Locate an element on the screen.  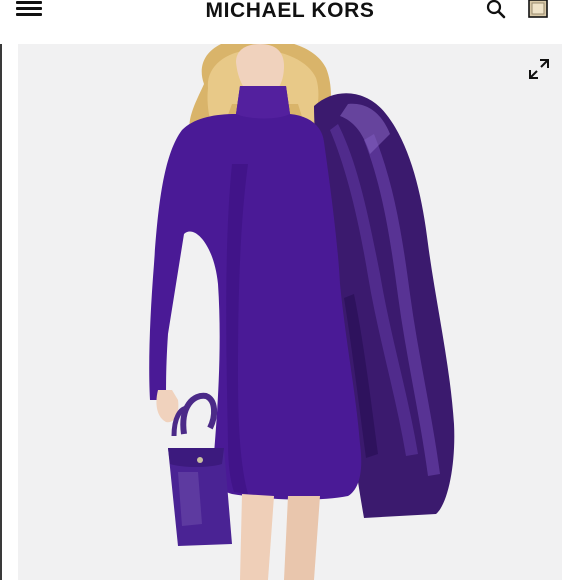
search-button is located at coordinates (497, 10).